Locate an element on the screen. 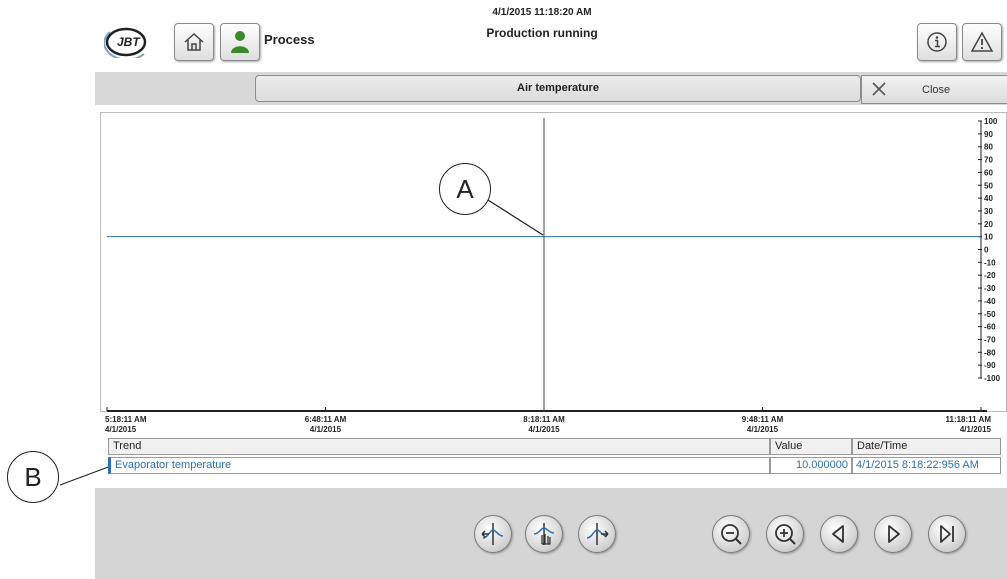 The height and width of the screenshot is (579, 1007). play-forward-icon is located at coordinates (894, 534).